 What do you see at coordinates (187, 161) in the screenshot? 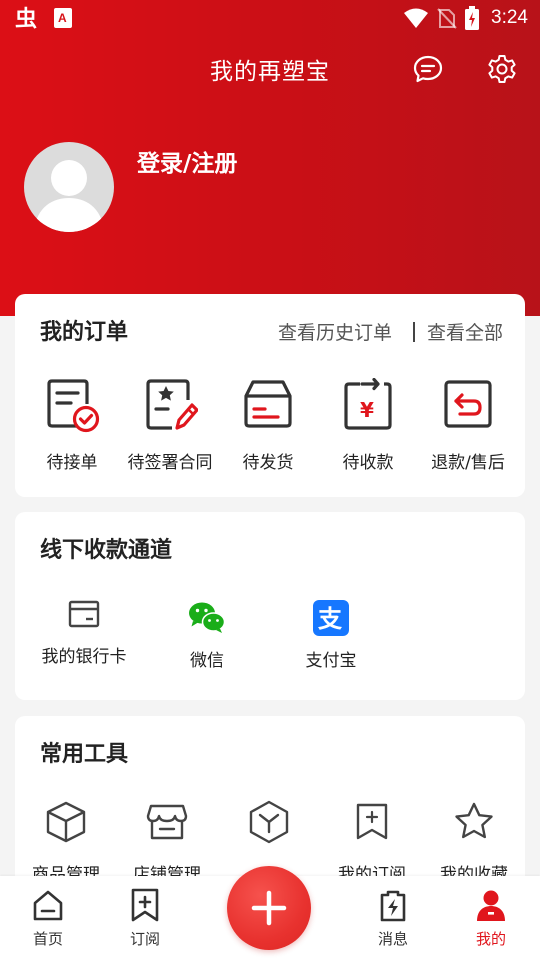
I see `login-register-link: 登录/注册` at bounding box center [187, 161].